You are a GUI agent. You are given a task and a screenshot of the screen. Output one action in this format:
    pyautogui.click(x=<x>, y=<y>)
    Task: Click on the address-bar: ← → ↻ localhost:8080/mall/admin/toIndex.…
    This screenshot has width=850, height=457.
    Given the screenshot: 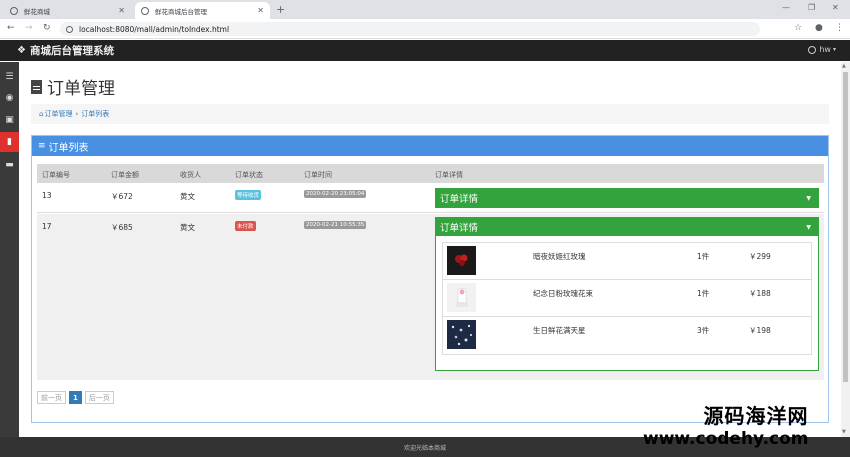 What is the action you would take?
    pyautogui.click(x=425, y=29)
    